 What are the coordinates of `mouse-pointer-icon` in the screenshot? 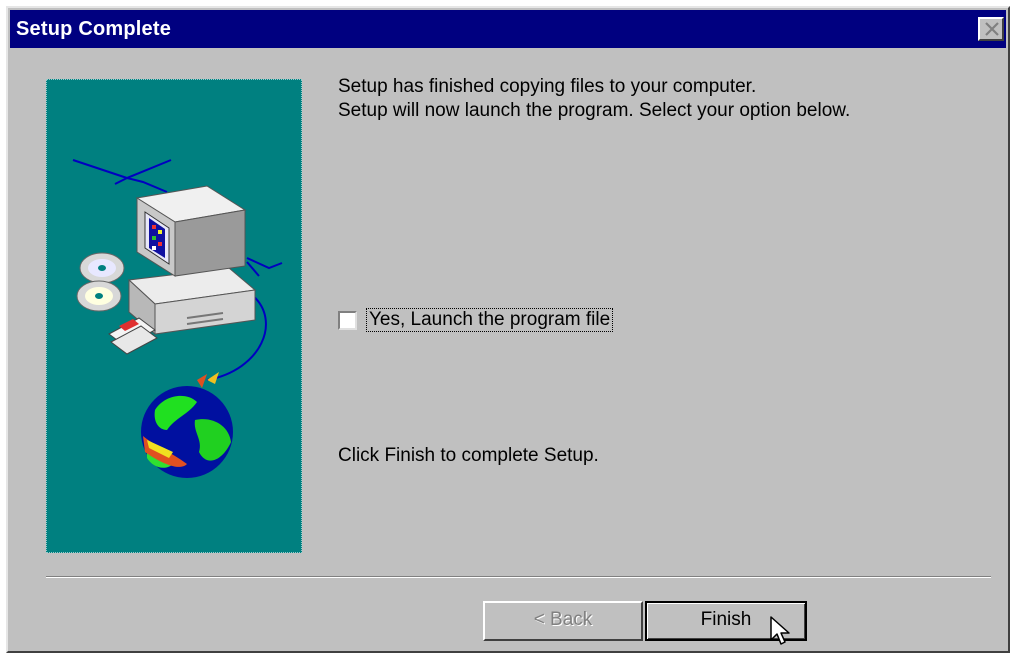 It's located at (780, 630).